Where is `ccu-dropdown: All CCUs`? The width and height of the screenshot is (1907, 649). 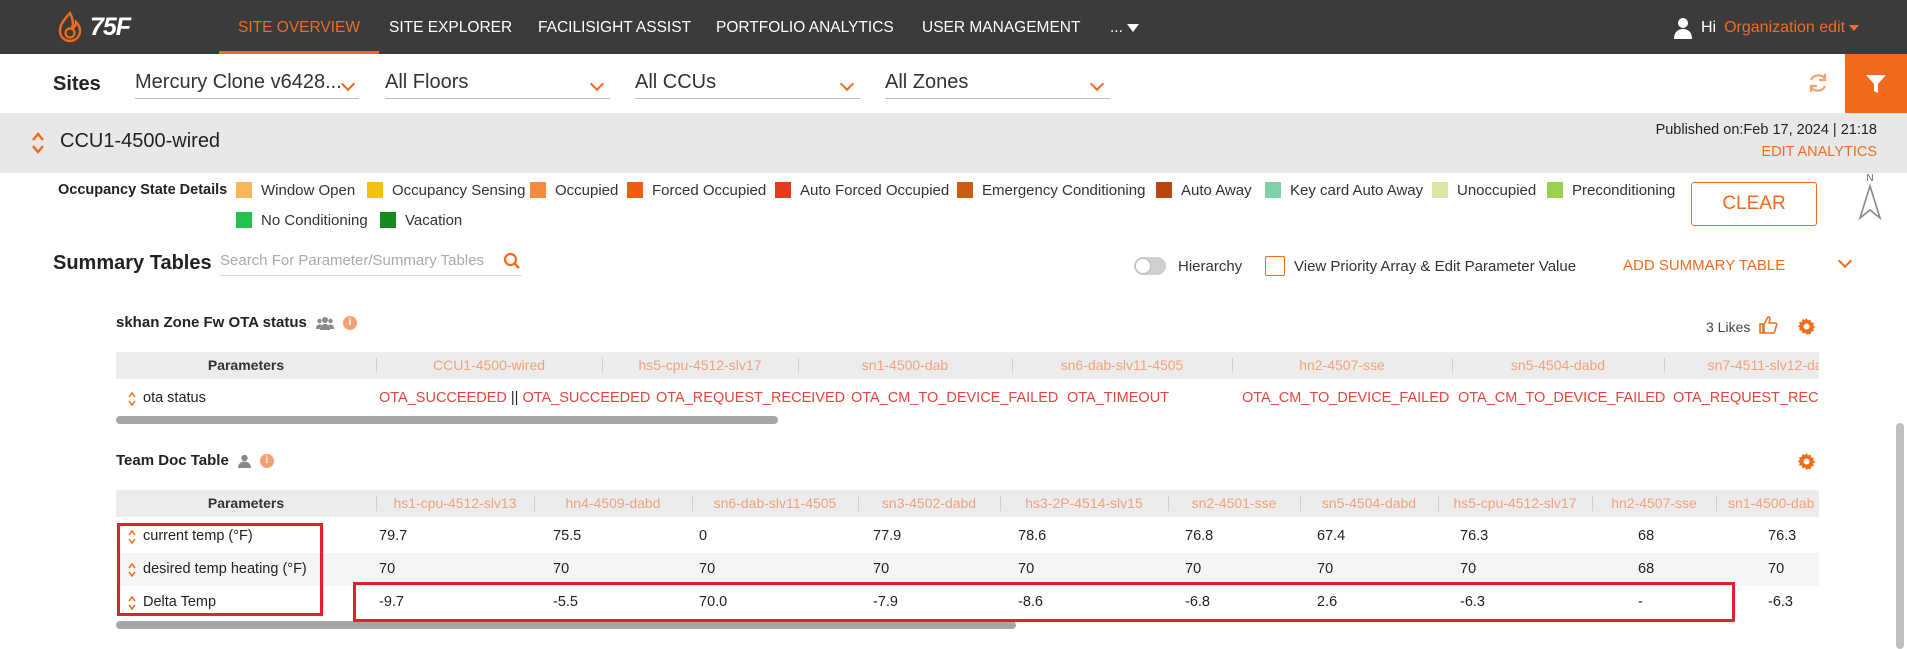 ccu-dropdown: All CCUs is located at coordinates (747, 83).